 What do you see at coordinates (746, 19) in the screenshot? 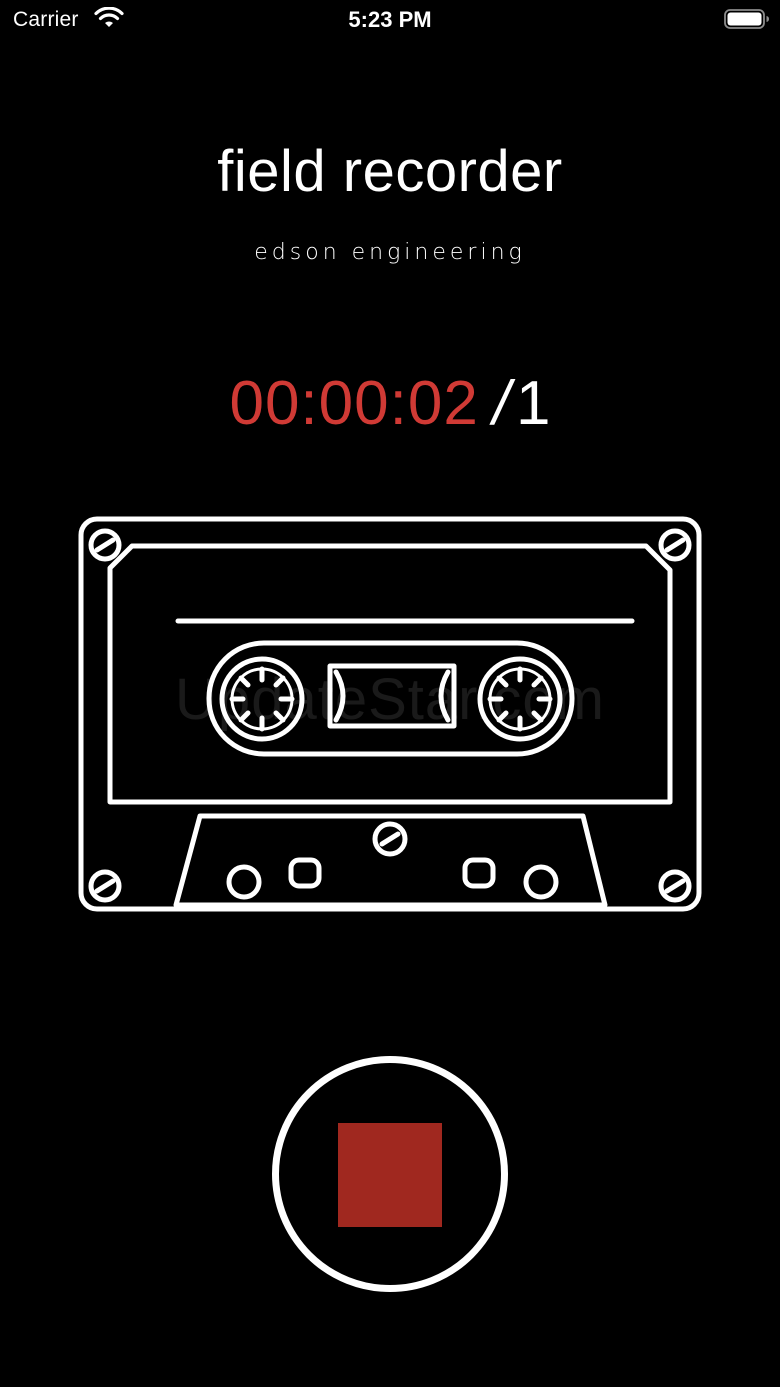
I see `battery-icon` at bounding box center [746, 19].